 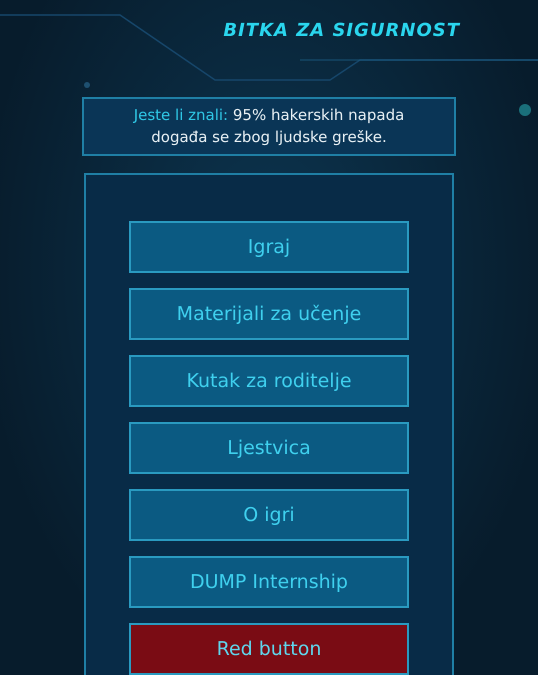 What do you see at coordinates (269, 381) in the screenshot?
I see `menu-button: Kutak za roditelje` at bounding box center [269, 381].